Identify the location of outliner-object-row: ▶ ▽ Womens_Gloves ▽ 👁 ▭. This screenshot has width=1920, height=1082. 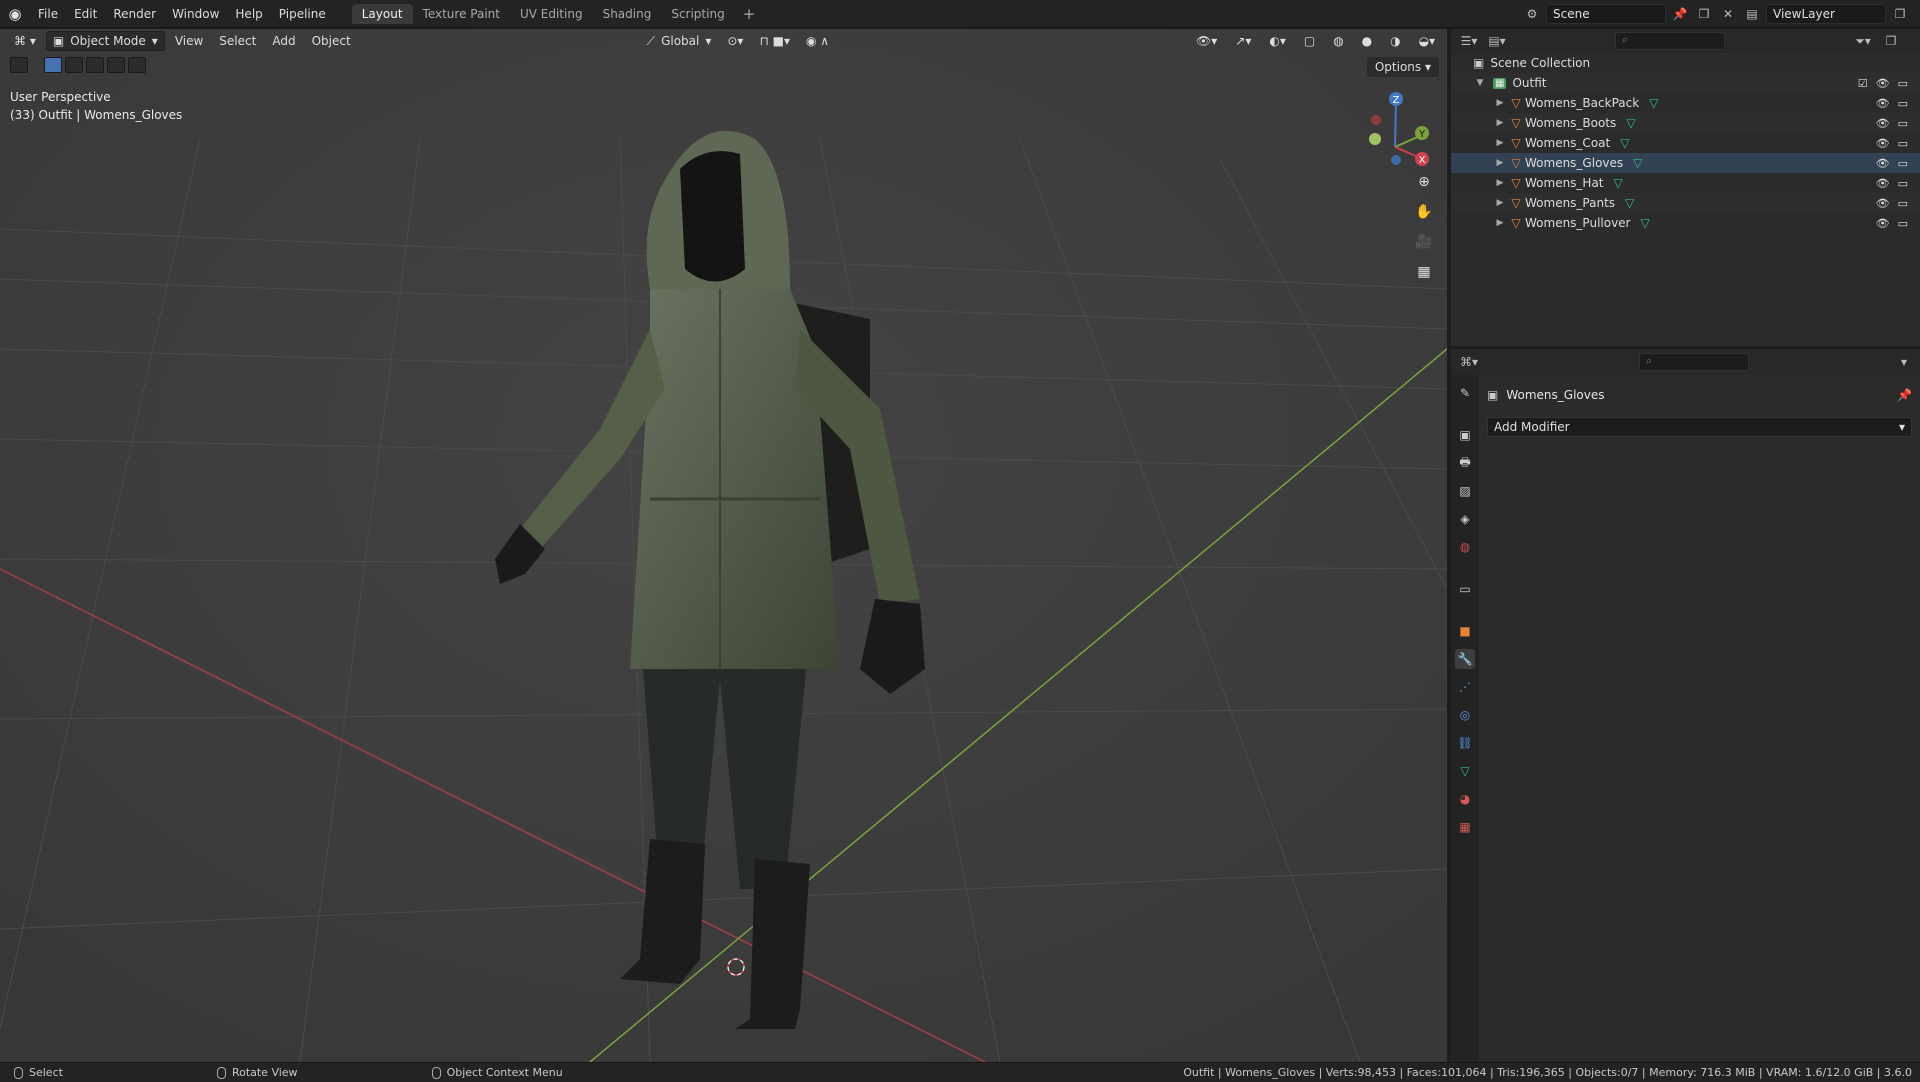
(1685, 163).